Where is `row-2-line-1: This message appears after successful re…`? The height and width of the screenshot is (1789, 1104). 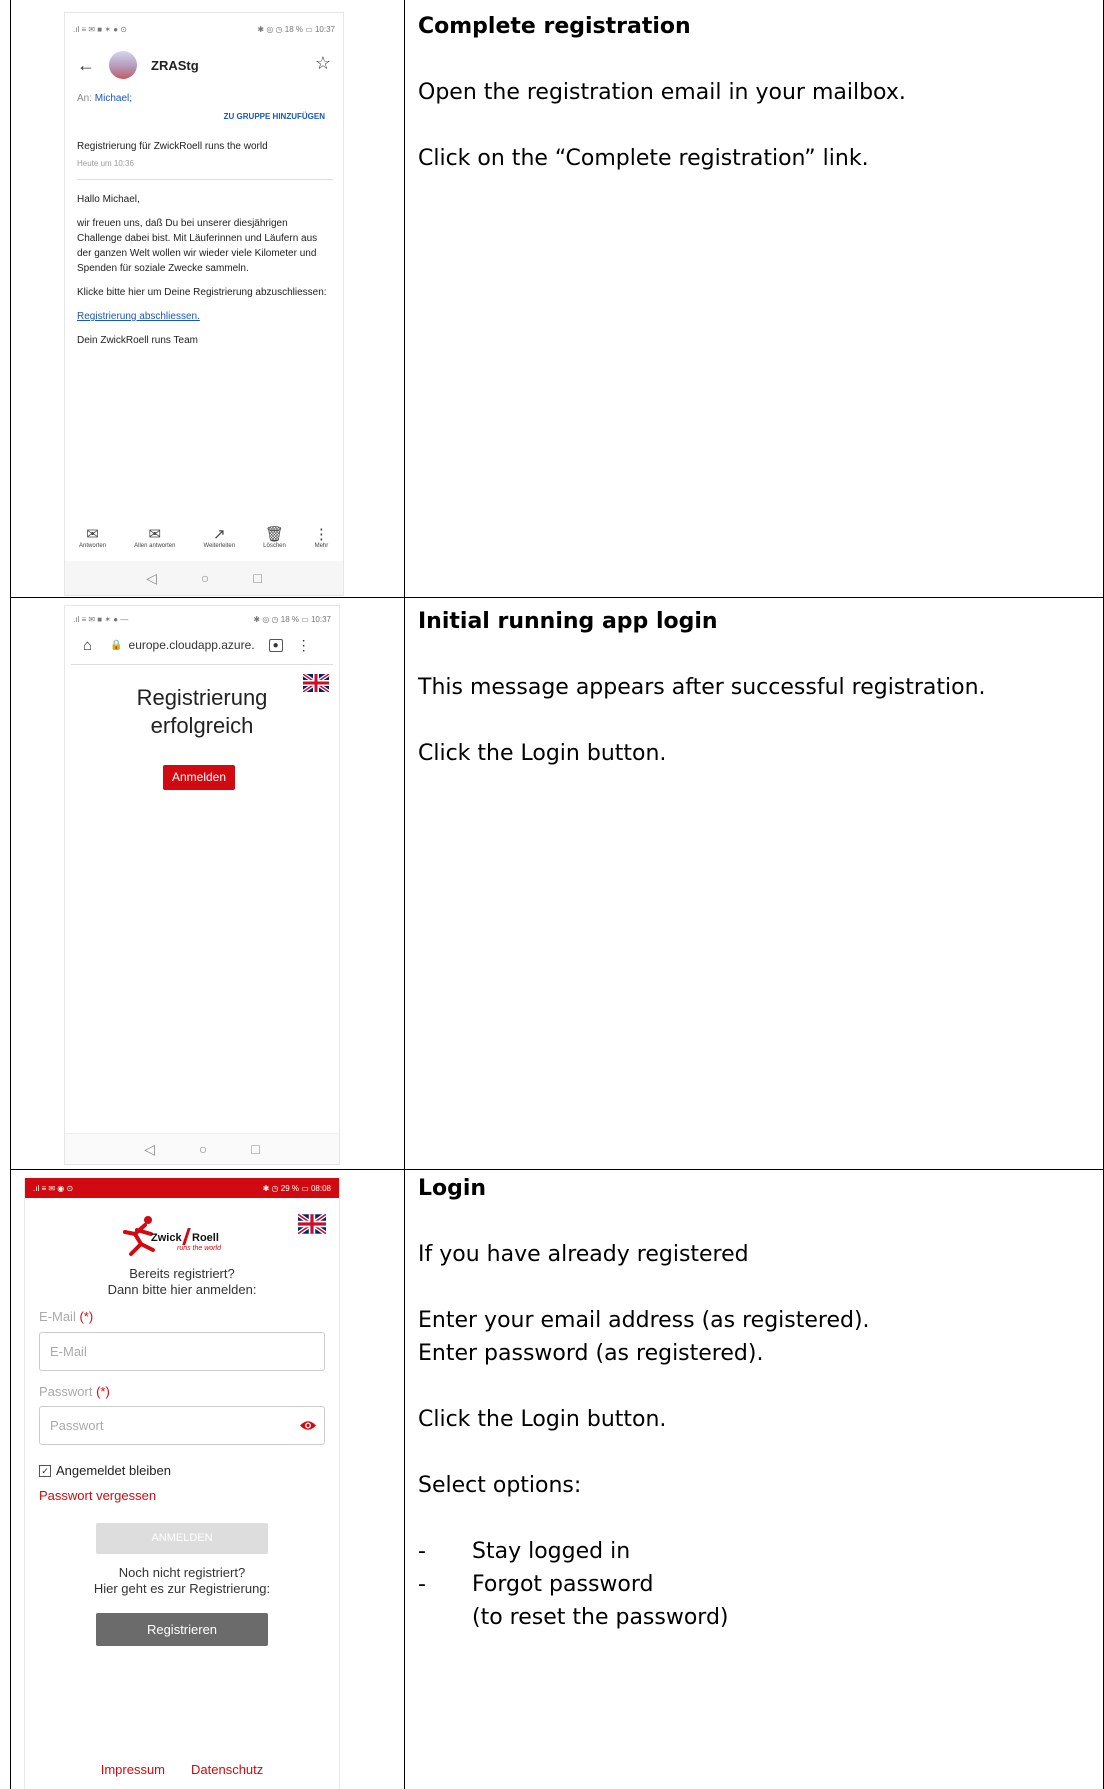
row-2-line-1: This message appears after successful re… is located at coordinates (702, 687).